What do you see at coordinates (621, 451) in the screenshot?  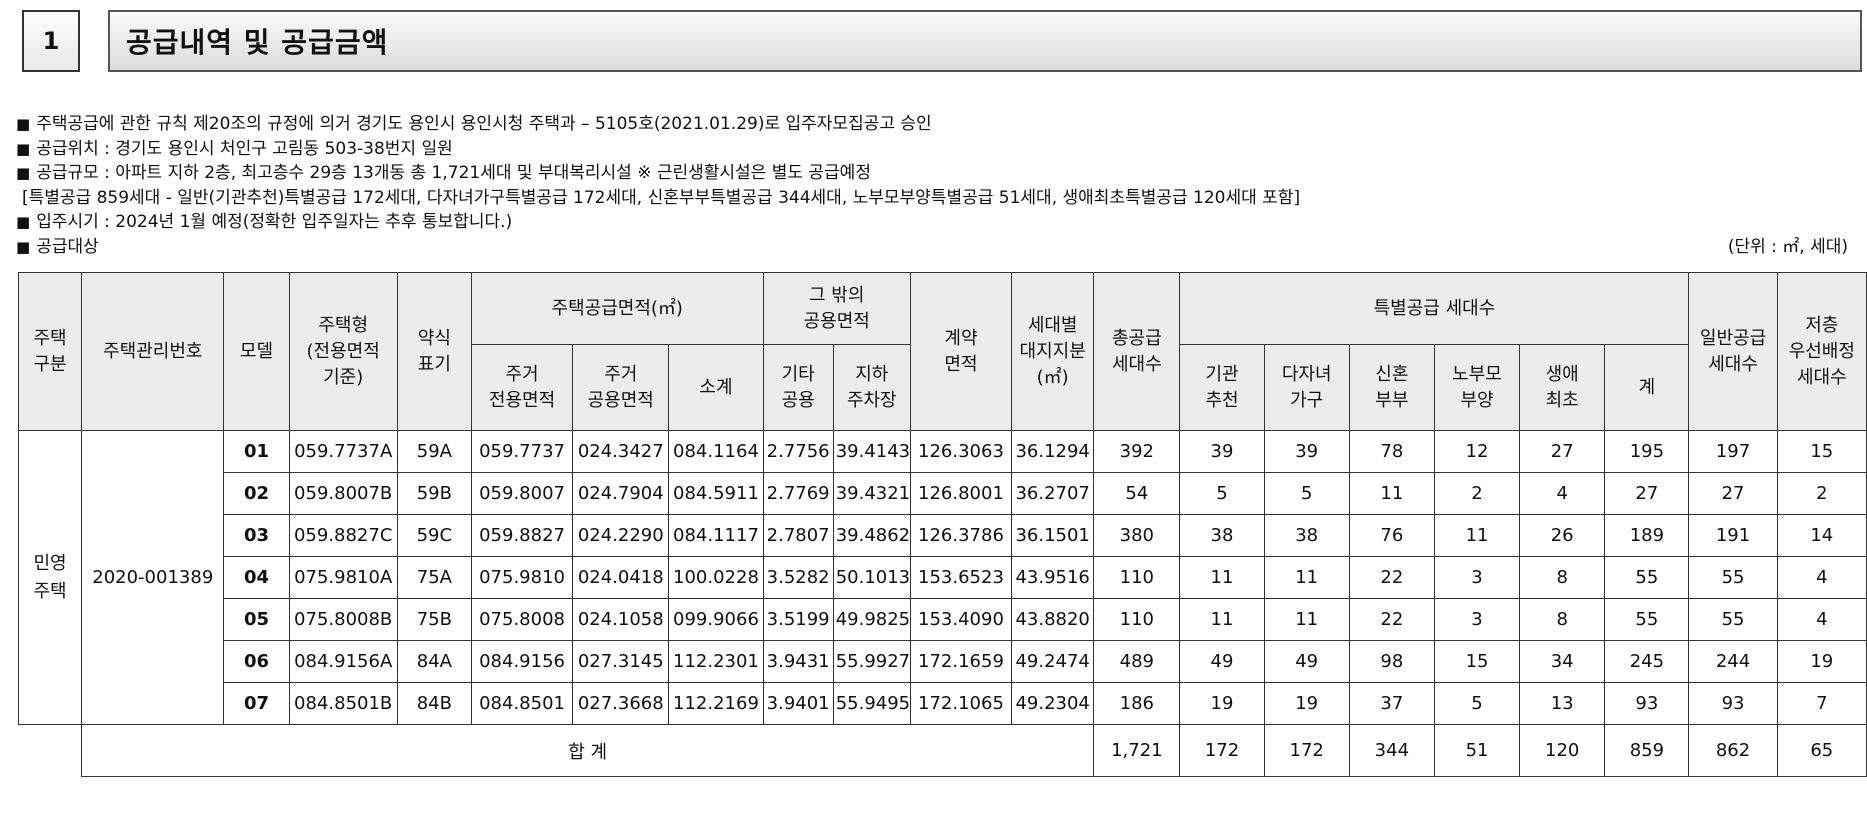 I see `table-cell: 024.3427` at bounding box center [621, 451].